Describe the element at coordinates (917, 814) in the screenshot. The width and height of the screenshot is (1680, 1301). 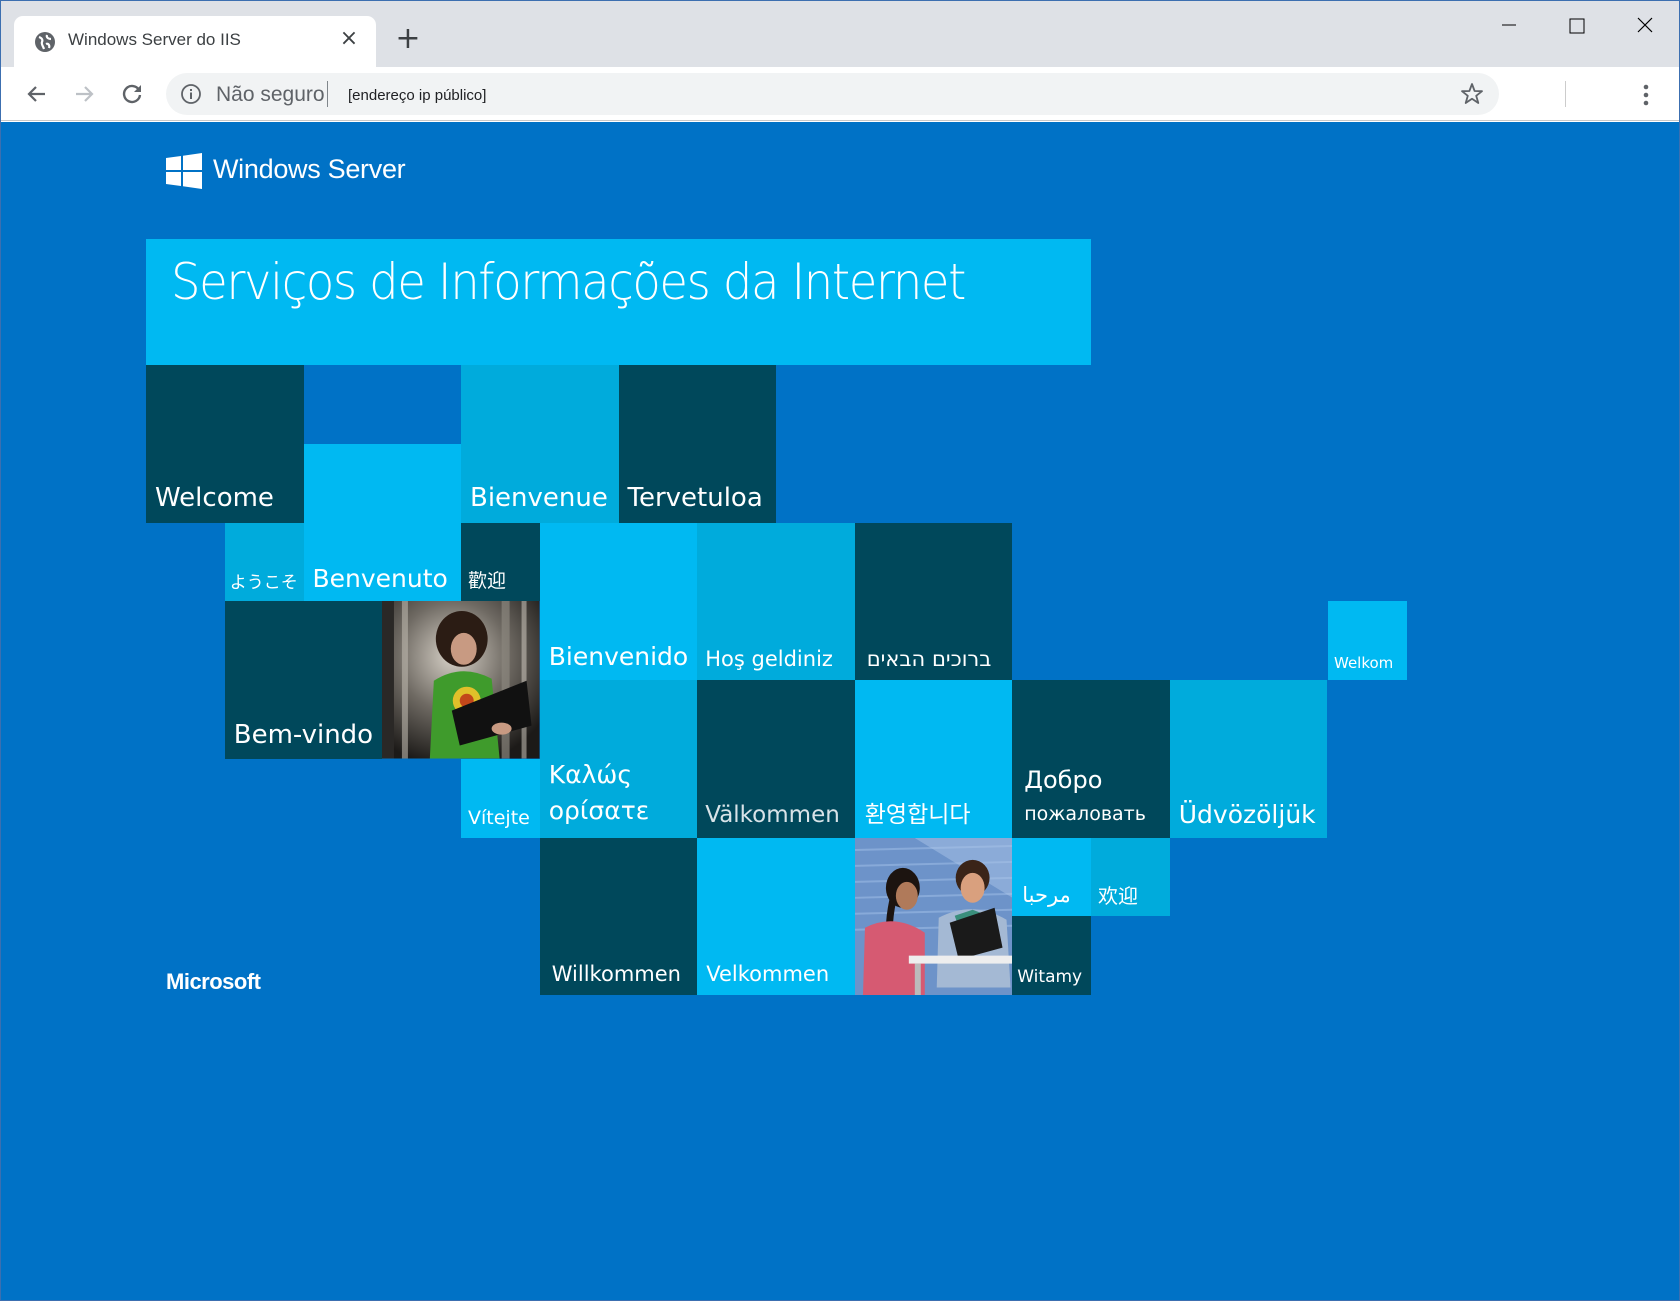
I see `tile-label: 환영합니다` at that location.